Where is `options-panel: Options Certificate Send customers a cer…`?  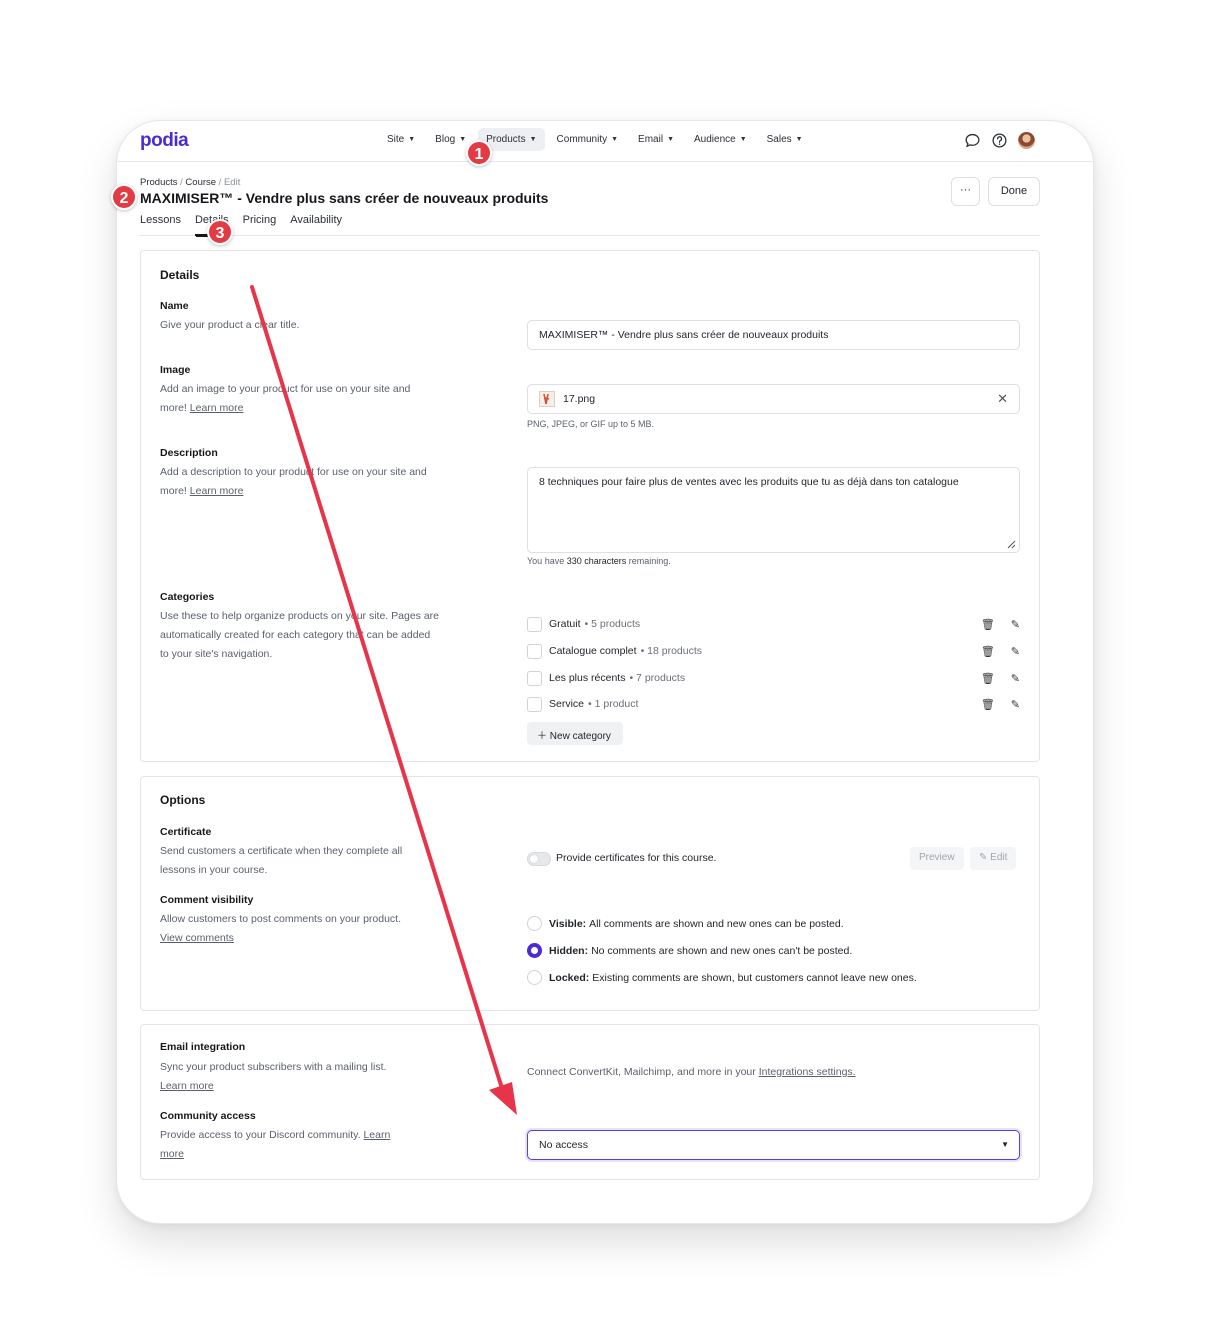
options-panel: Options Certificate Send customers a cer… is located at coordinates (590, 893).